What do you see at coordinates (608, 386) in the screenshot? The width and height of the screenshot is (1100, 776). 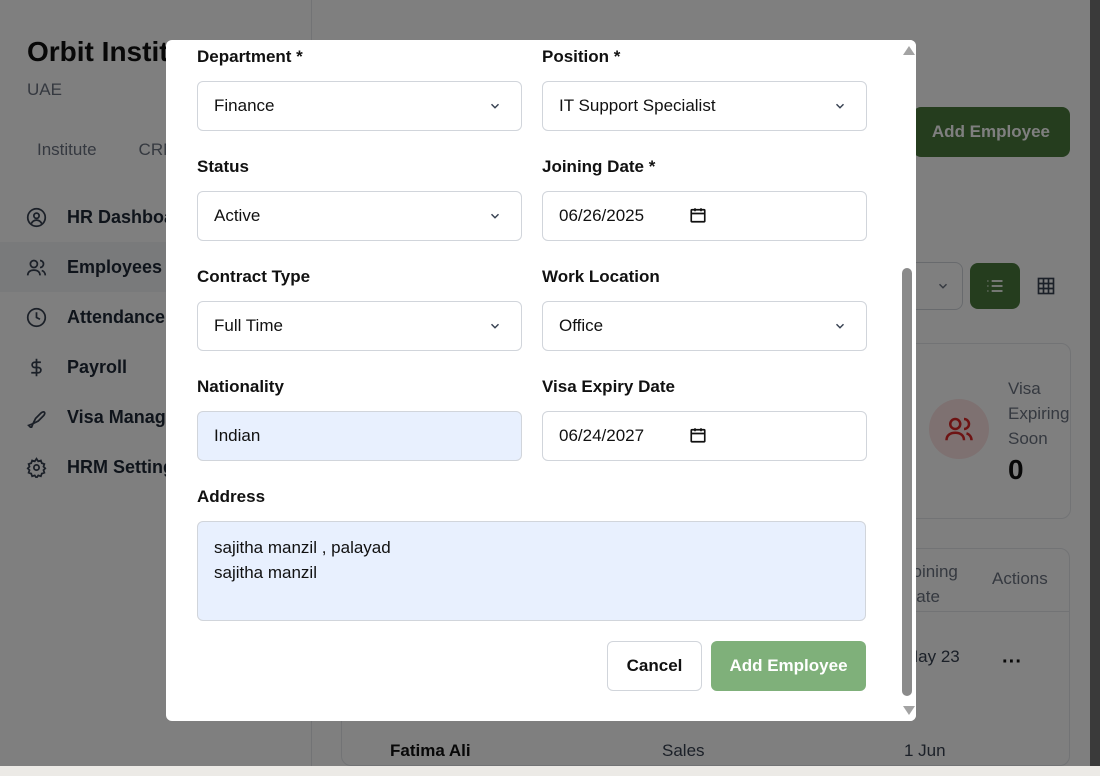 I see `visa-expiry-label: Visa Expiry Date` at bounding box center [608, 386].